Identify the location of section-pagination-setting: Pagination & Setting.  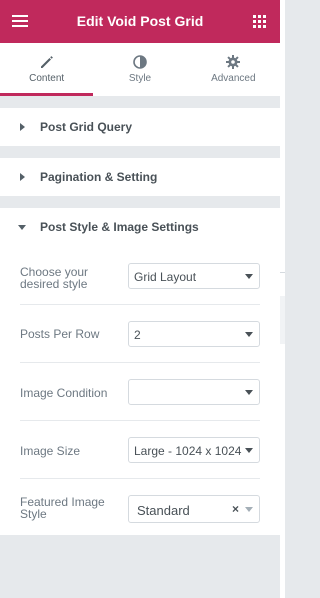
(140, 177).